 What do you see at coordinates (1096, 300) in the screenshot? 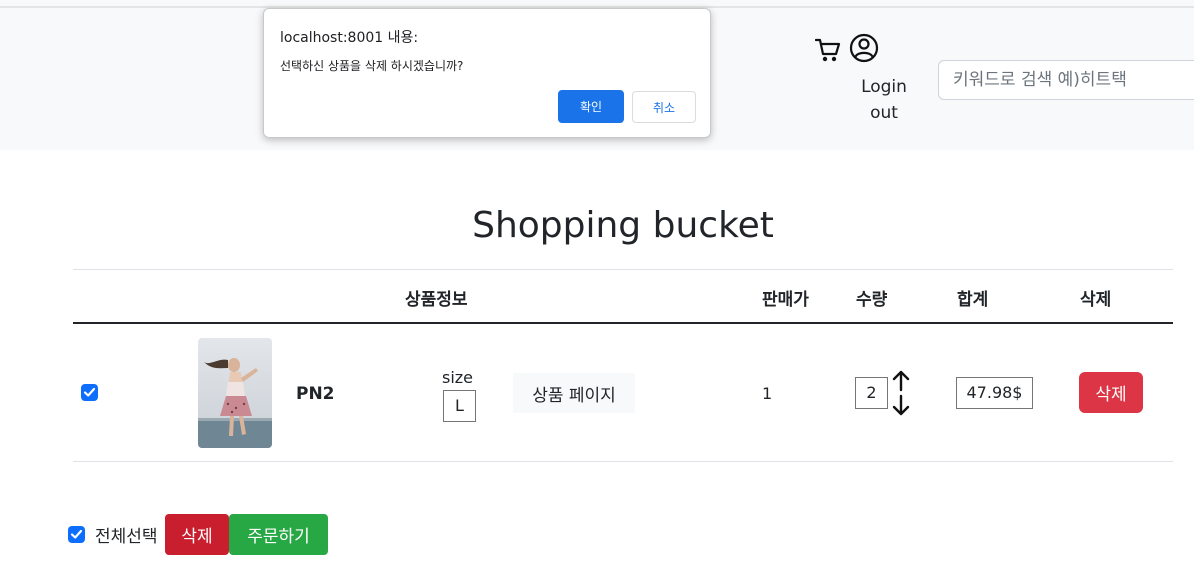
I see `header-delete: 삭제` at bounding box center [1096, 300].